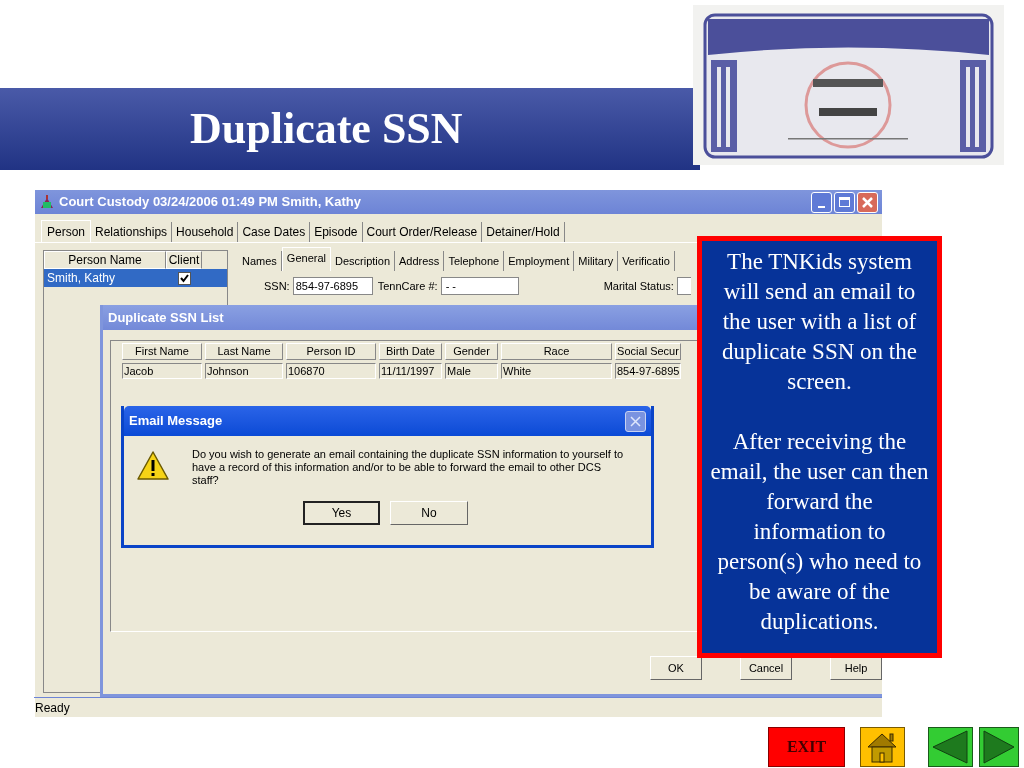  Describe the element at coordinates (135, 278) in the screenshot. I see `person-row: Smith, Kathy` at that location.